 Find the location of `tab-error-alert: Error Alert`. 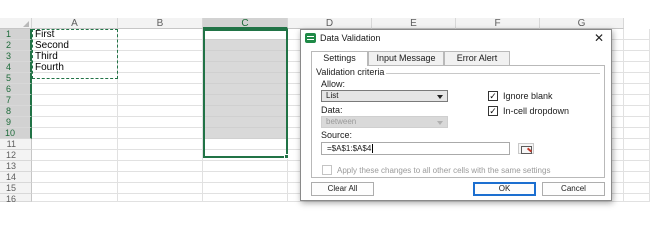

tab-error-alert: Error Alert is located at coordinates (477, 58).